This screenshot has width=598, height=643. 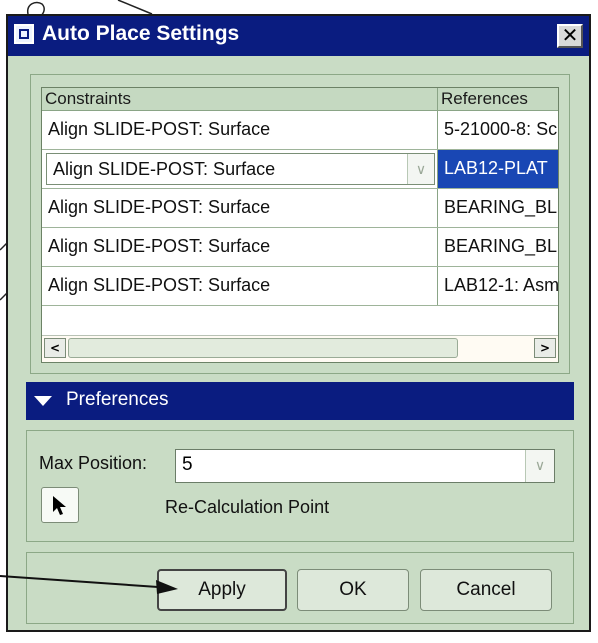 I want to click on constraint-cell: Align SLIDE-POST: Surface ∨, so click(x=240, y=169).